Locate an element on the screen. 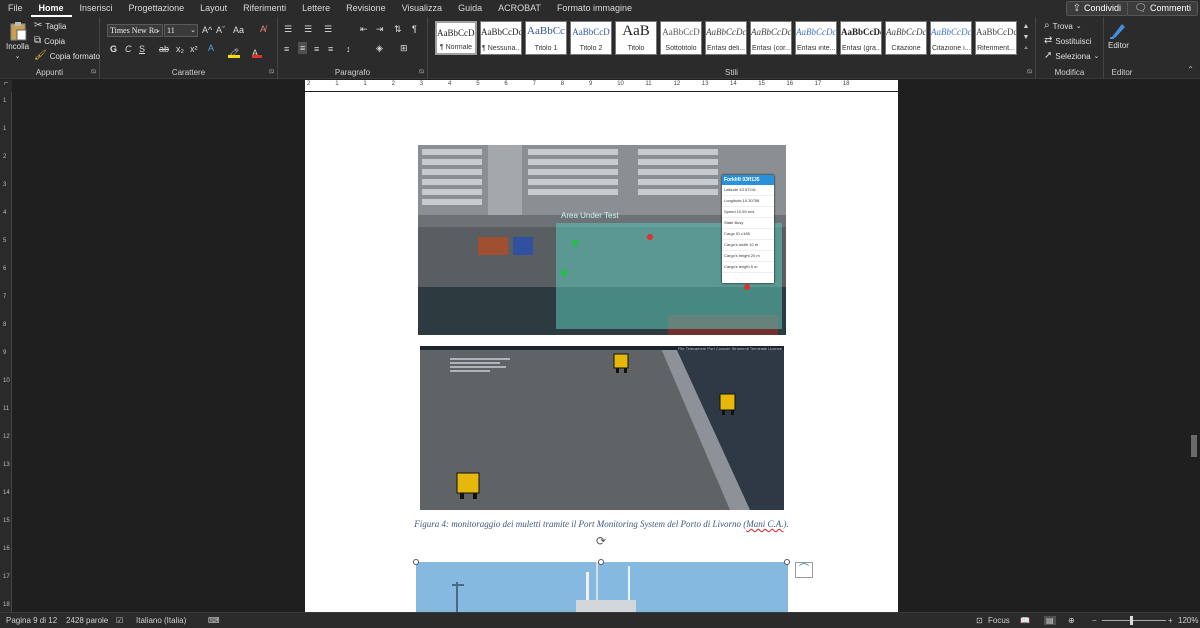  tab-review: Revisione is located at coordinates (366, 8).